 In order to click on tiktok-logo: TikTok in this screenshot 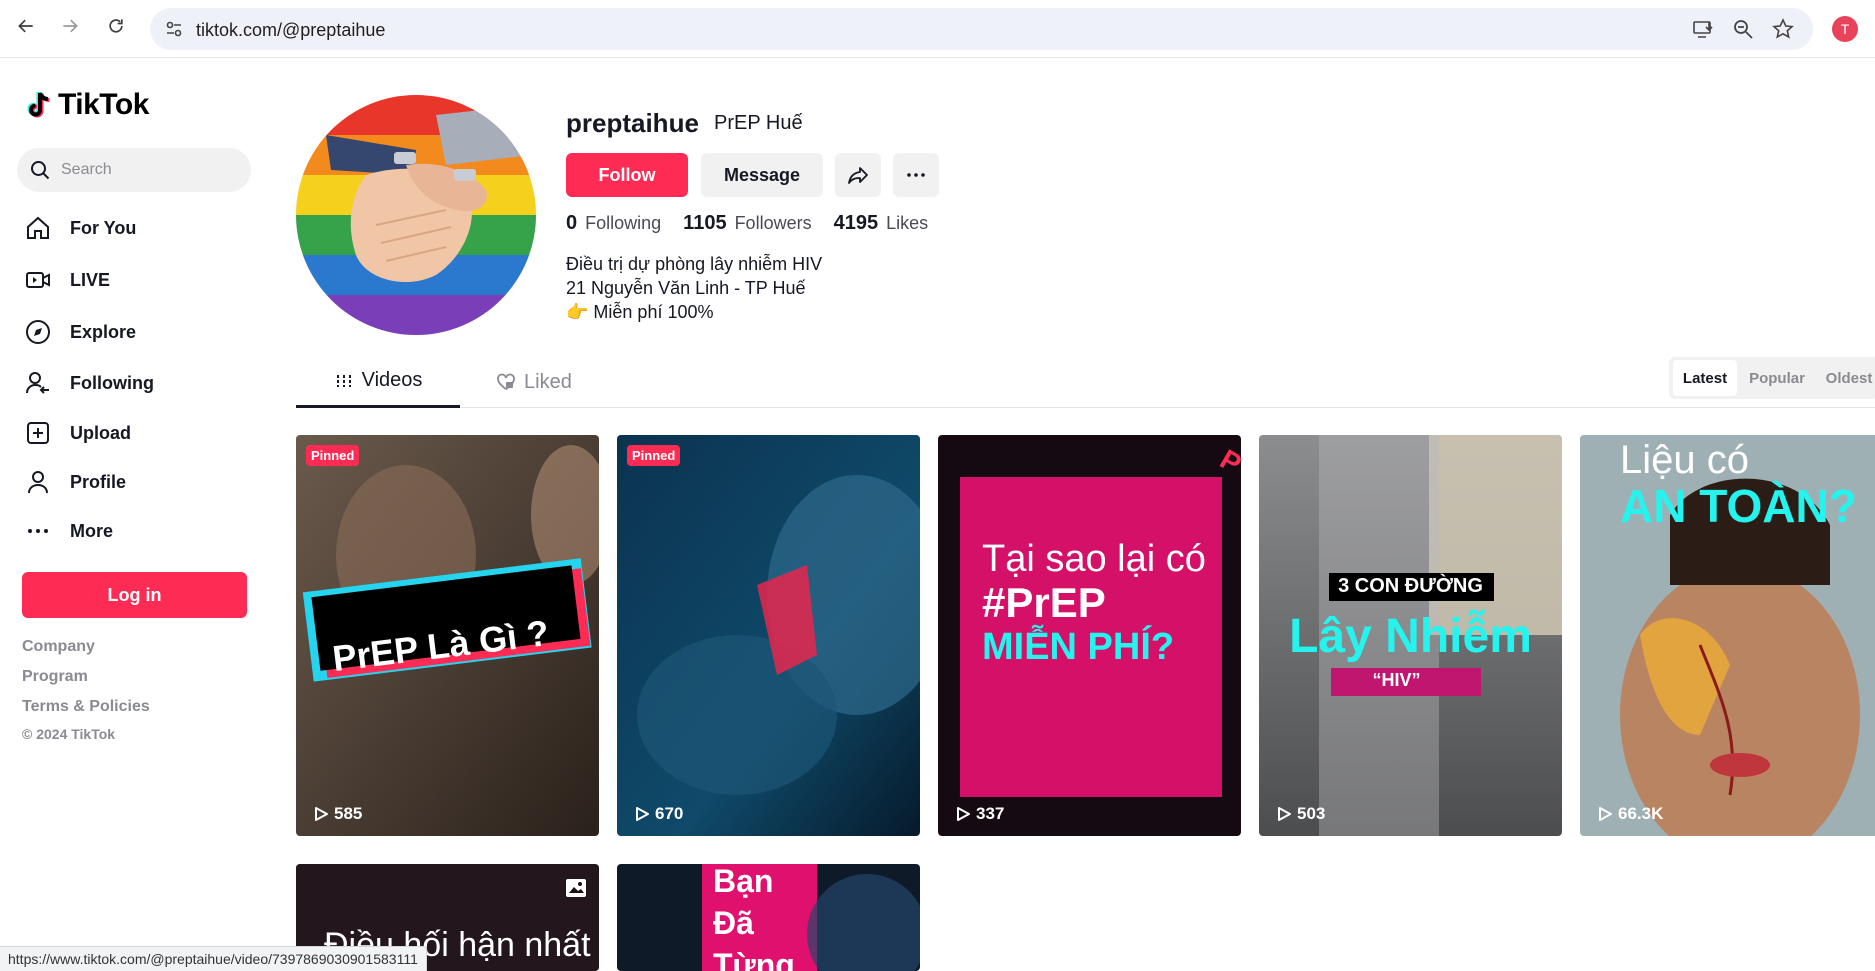, I will do `click(87, 105)`.